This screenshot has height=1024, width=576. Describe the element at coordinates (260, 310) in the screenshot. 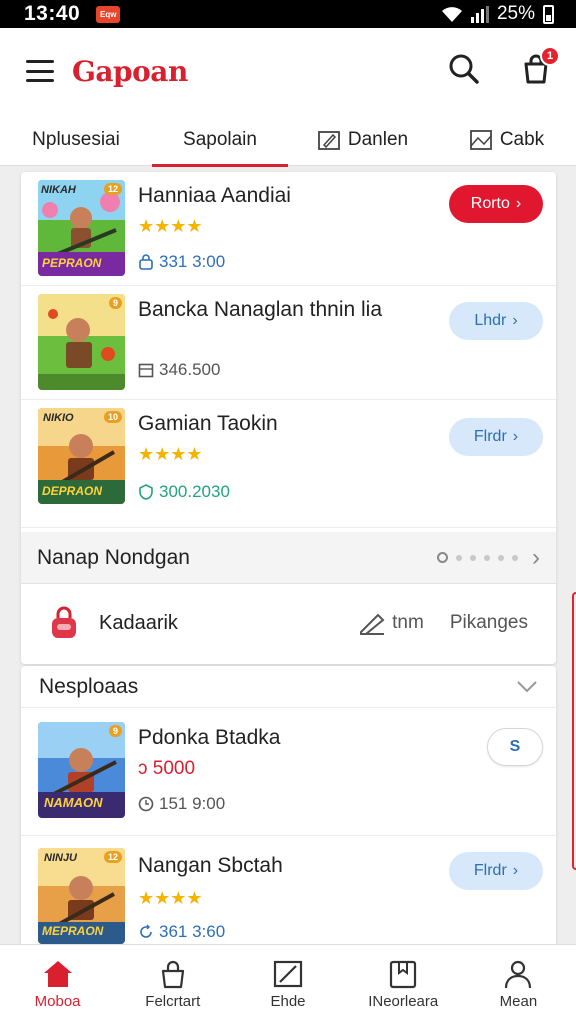

I see `game-title: Bancka Nanaglan thnin lia` at that location.